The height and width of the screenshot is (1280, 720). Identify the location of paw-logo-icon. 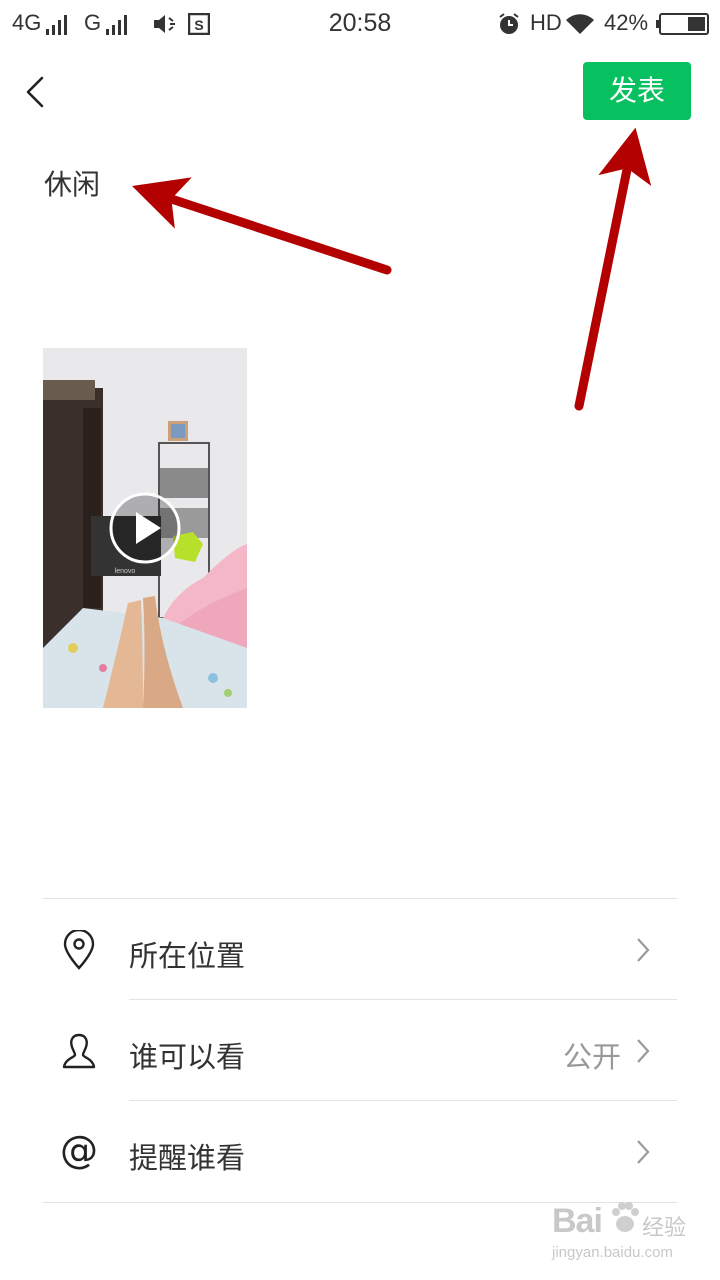
(625, 1217).